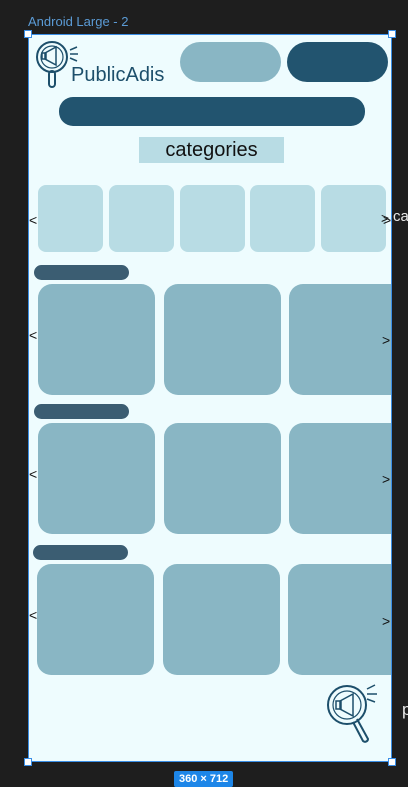 The width and height of the screenshot is (408, 787). I want to click on resize-handle-top-left, so click(28, 34).